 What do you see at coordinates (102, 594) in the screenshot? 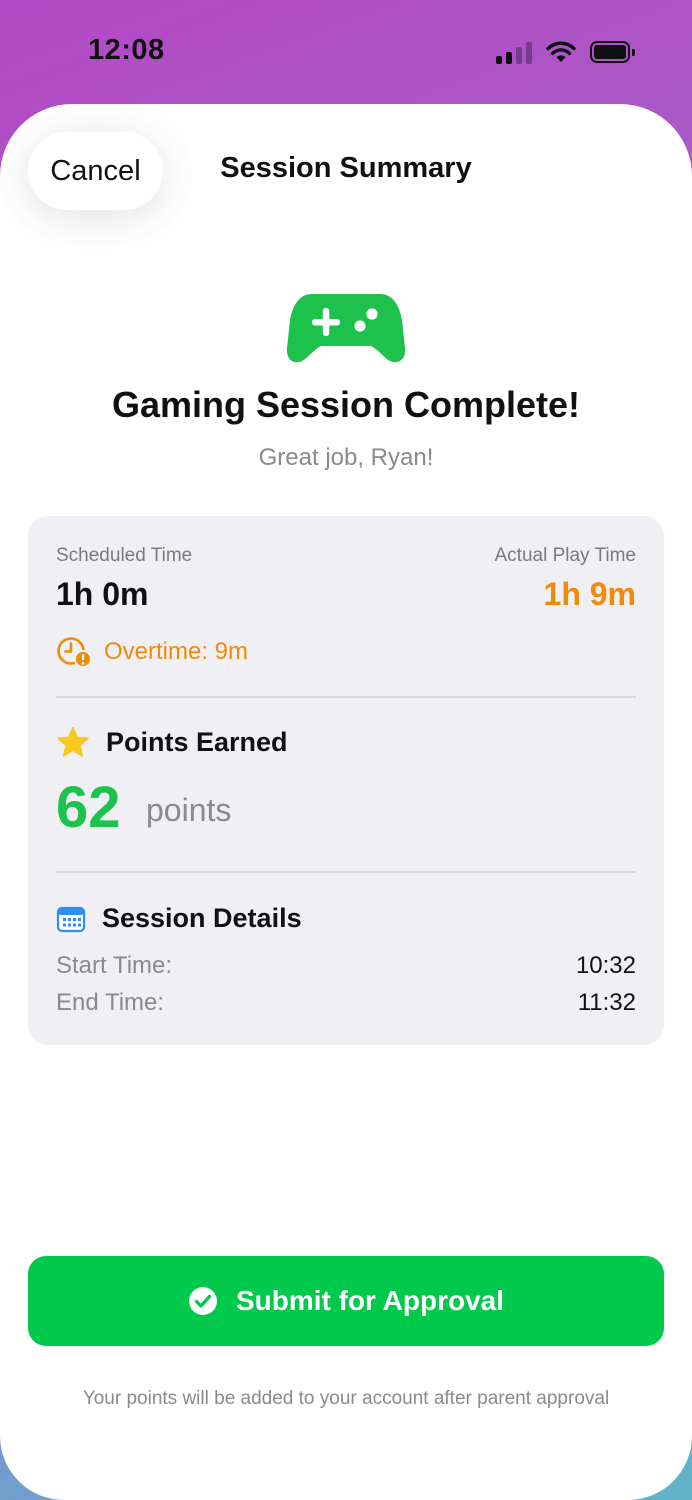
I see `scheduled-time-value: 1h 0m` at bounding box center [102, 594].